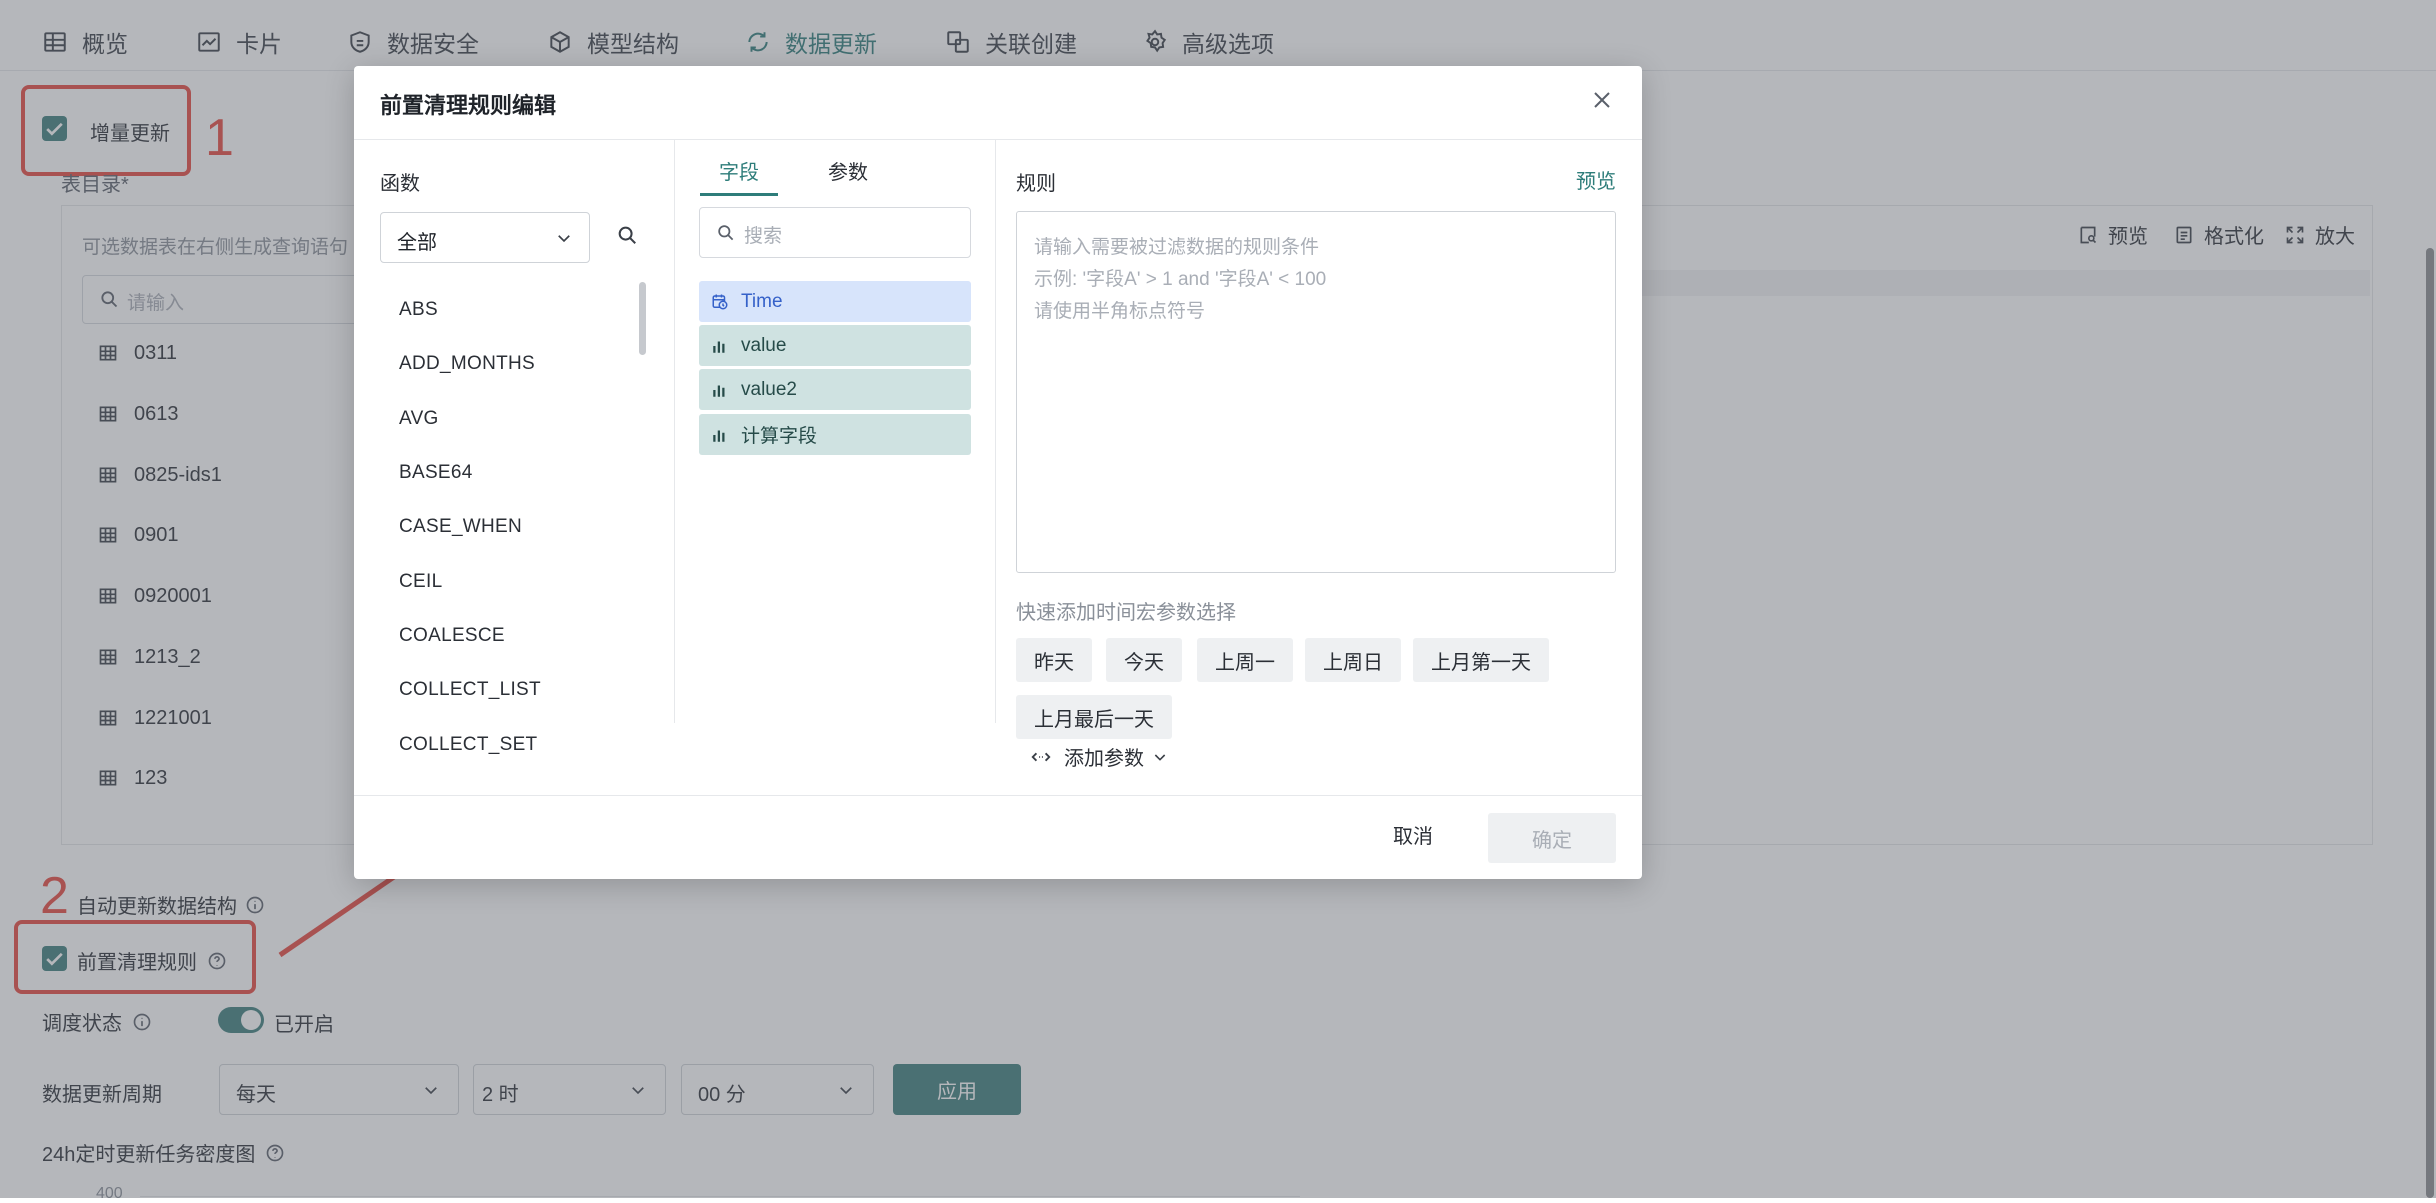  What do you see at coordinates (835, 434) in the screenshot?
I see `field-item-computed: 计算字段` at bounding box center [835, 434].